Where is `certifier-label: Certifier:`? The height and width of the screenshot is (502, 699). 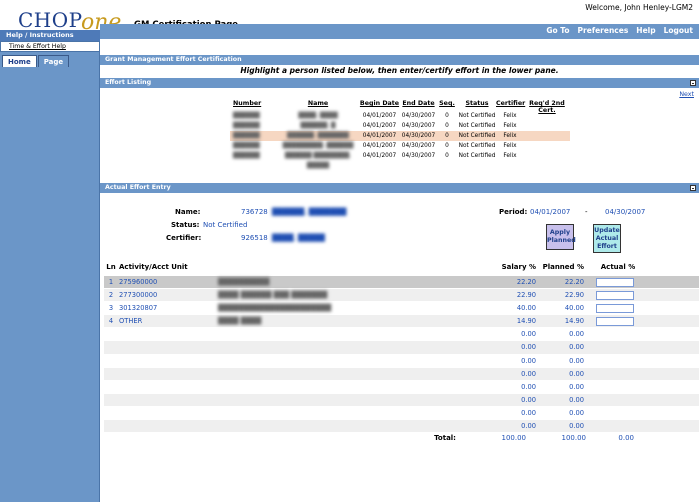 certifier-label: Certifier: is located at coordinates (184, 238).